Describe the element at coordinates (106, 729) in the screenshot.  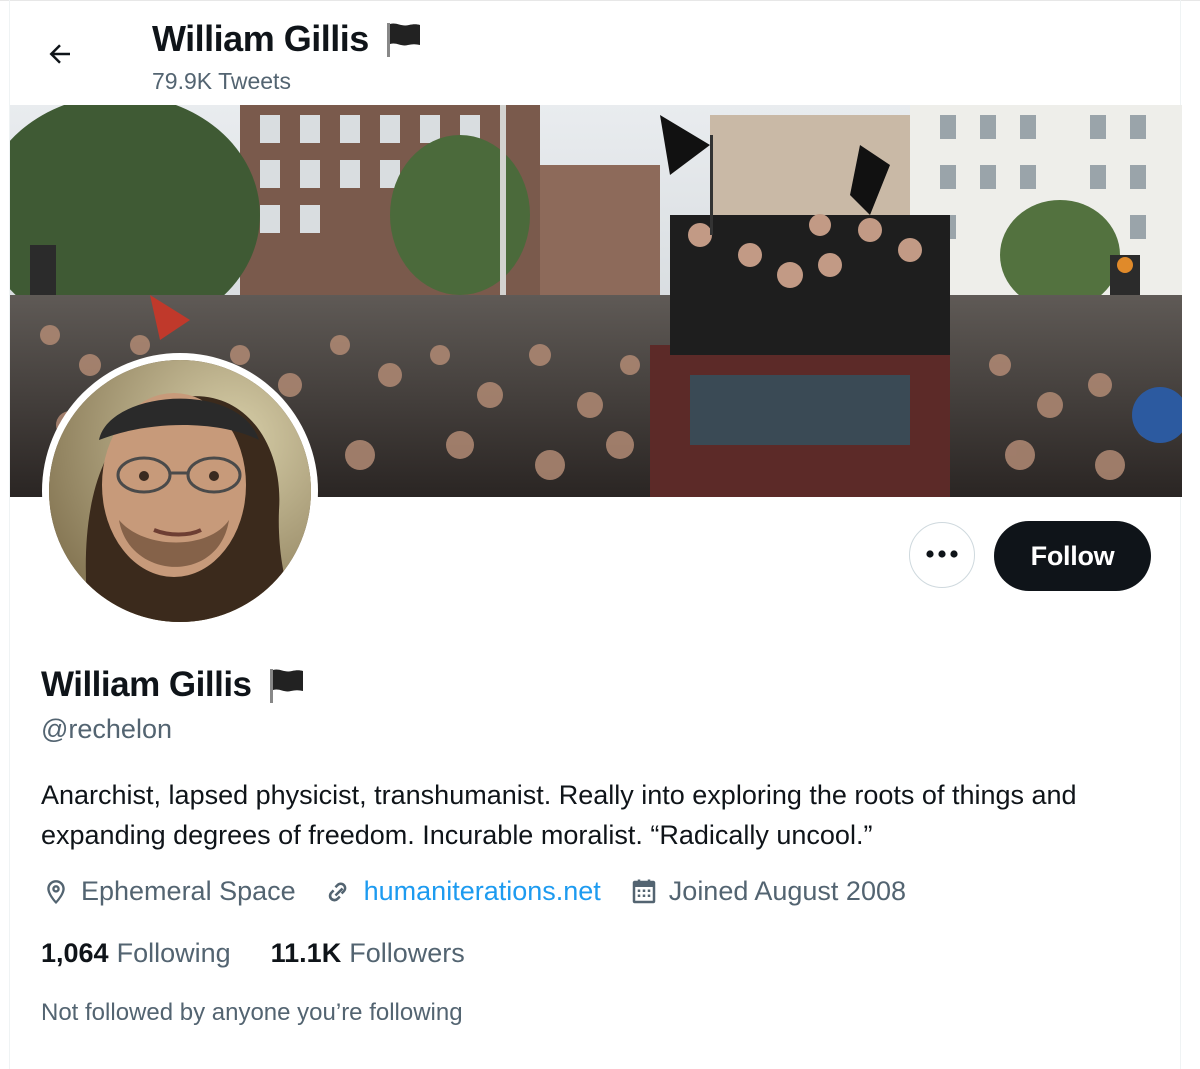
I see `profile-handle: @rechelon` at that location.